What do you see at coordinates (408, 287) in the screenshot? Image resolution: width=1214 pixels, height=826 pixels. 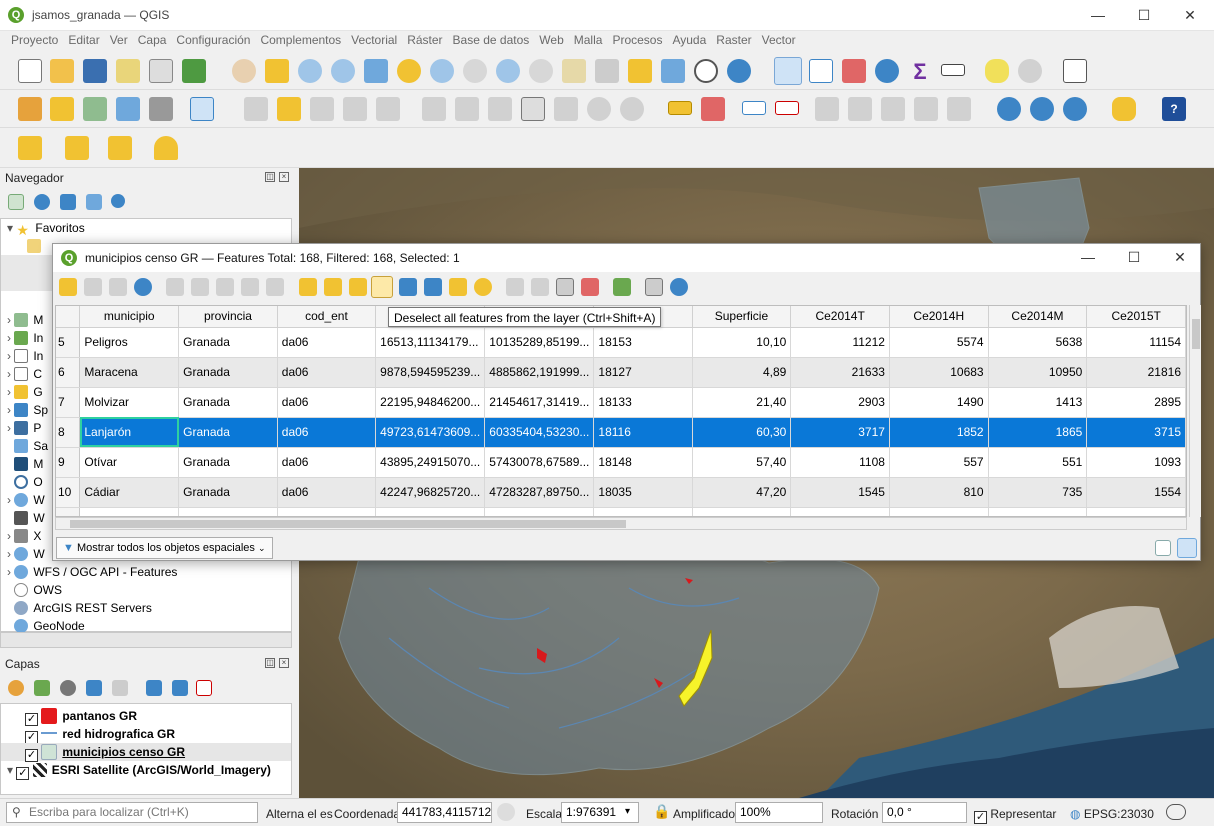 I see `filter-icon` at bounding box center [408, 287].